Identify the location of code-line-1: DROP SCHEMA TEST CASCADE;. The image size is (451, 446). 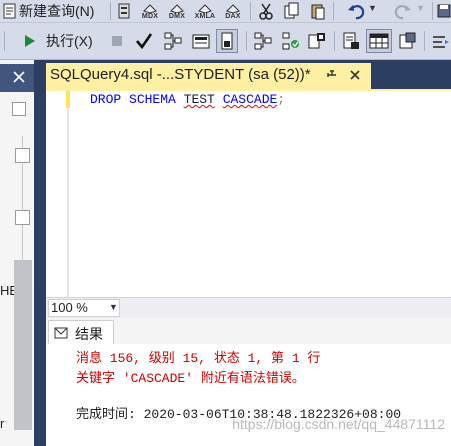
(187, 99).